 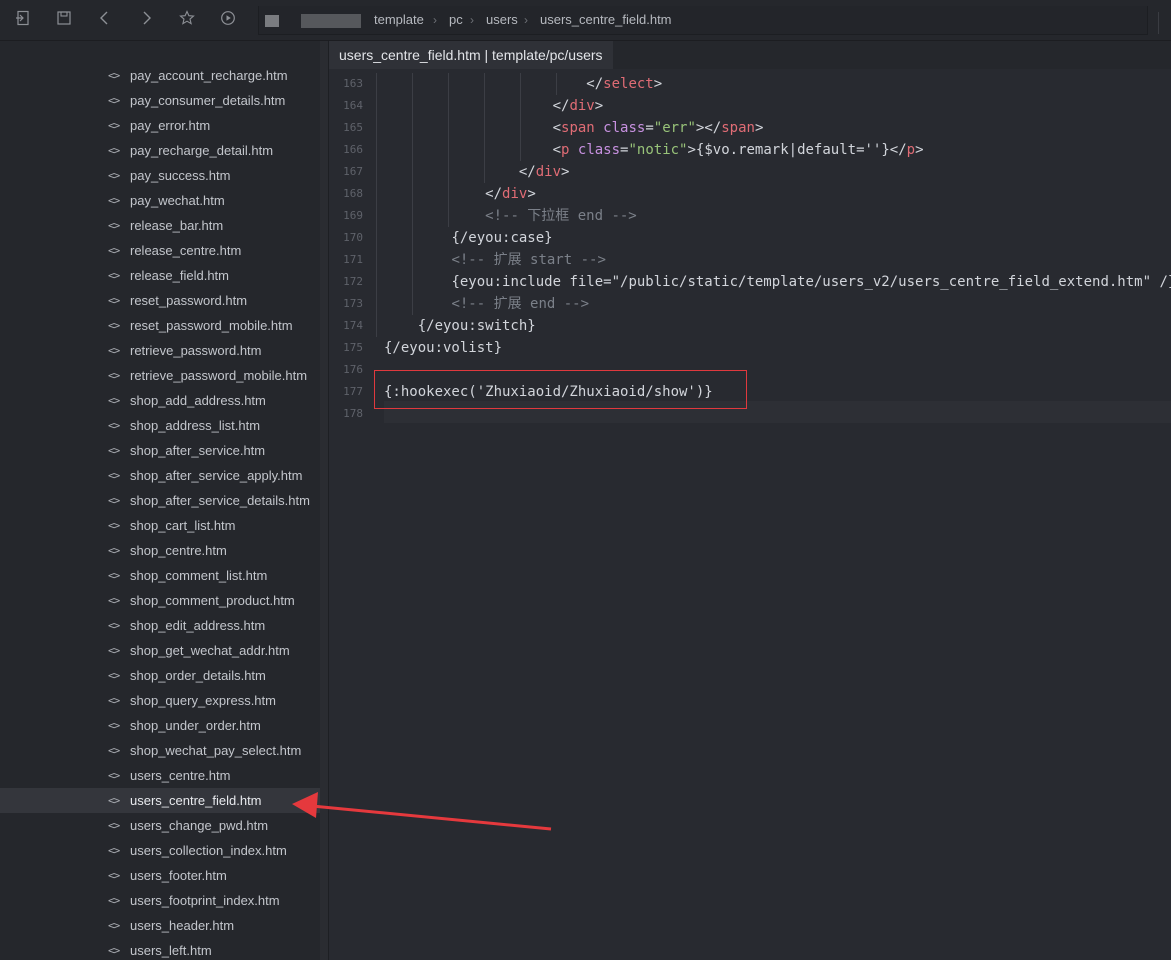 I want to click on file-item: <> pay_wechat.htm, so click(x=160, y=200).